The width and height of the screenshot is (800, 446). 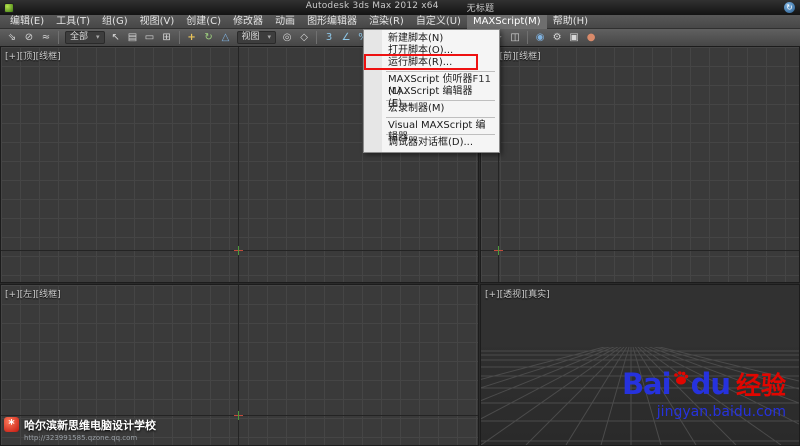 What do you see at coordinates (157, 22) in the screenshot?
I see `menu-item-views: 视图(V)` at bounding box center [157, 22].